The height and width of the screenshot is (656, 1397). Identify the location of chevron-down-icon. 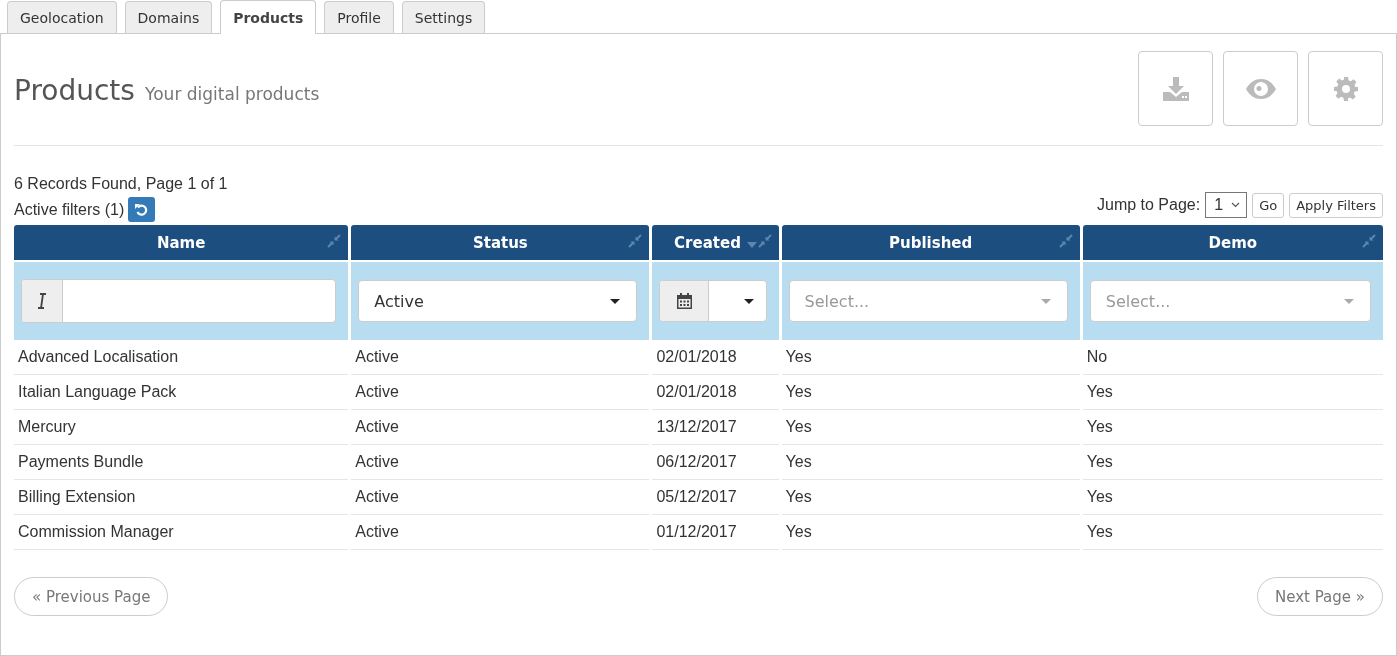
(1236, 205).